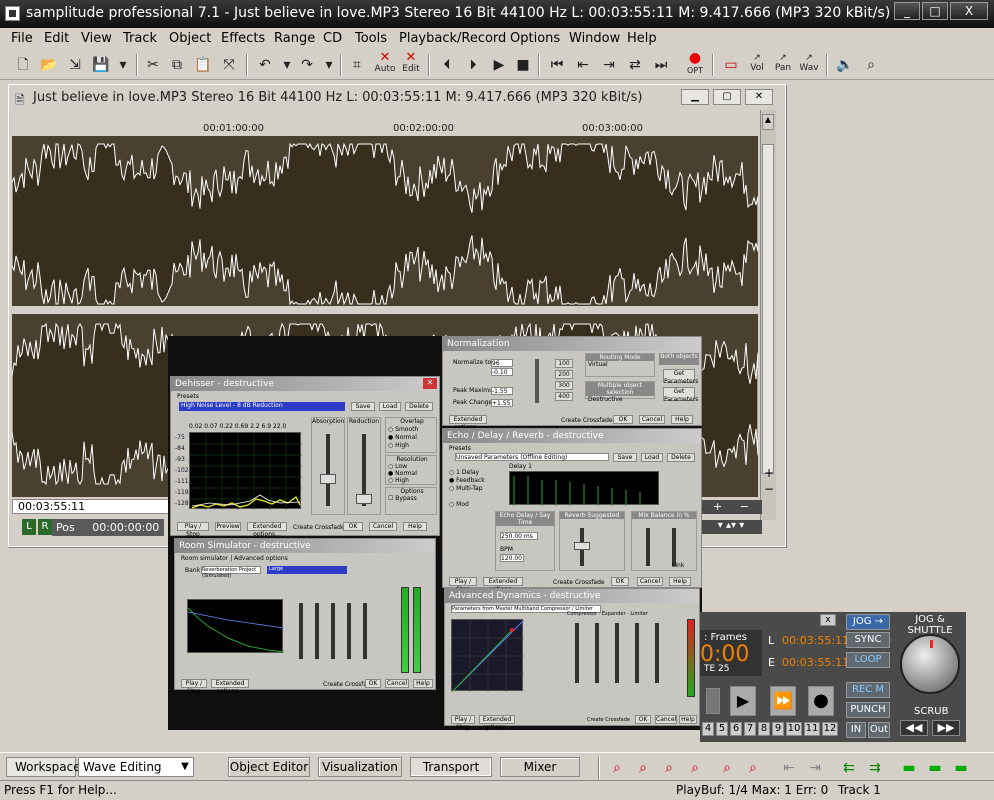 Image resolution: width=994 pixels, height=800 pixels. I want to click on room-ok-button: OK, so click(373, 683).